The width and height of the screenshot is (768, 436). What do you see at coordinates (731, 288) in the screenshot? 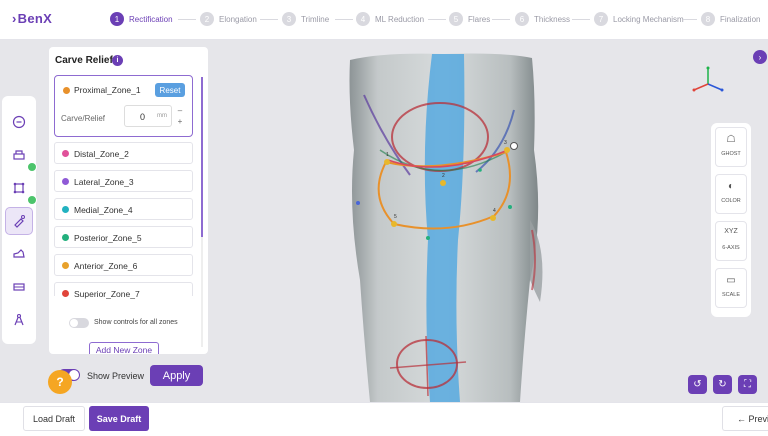
I see `scale-button: ▭ SCALE` at bounding box center [731, 288].